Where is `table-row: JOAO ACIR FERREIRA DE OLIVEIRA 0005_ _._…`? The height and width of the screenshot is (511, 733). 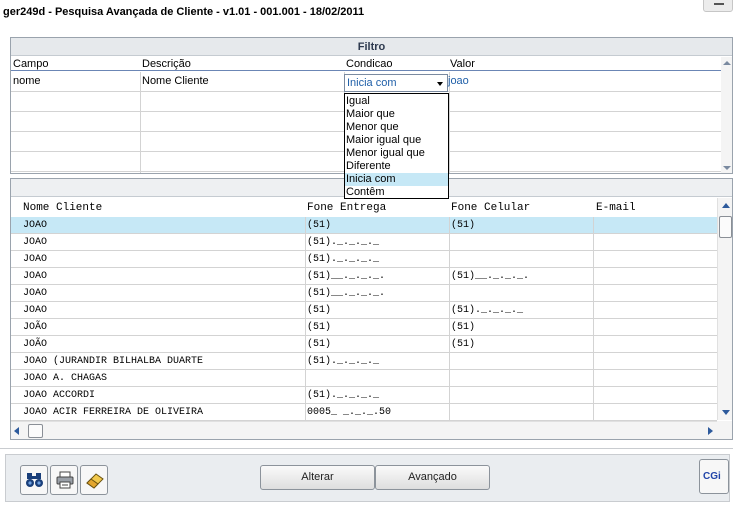 table-row: JOAO ACIR FERREIRA DE OLIVEIRA 0005_ _._… is located at coordinates (364, 412).